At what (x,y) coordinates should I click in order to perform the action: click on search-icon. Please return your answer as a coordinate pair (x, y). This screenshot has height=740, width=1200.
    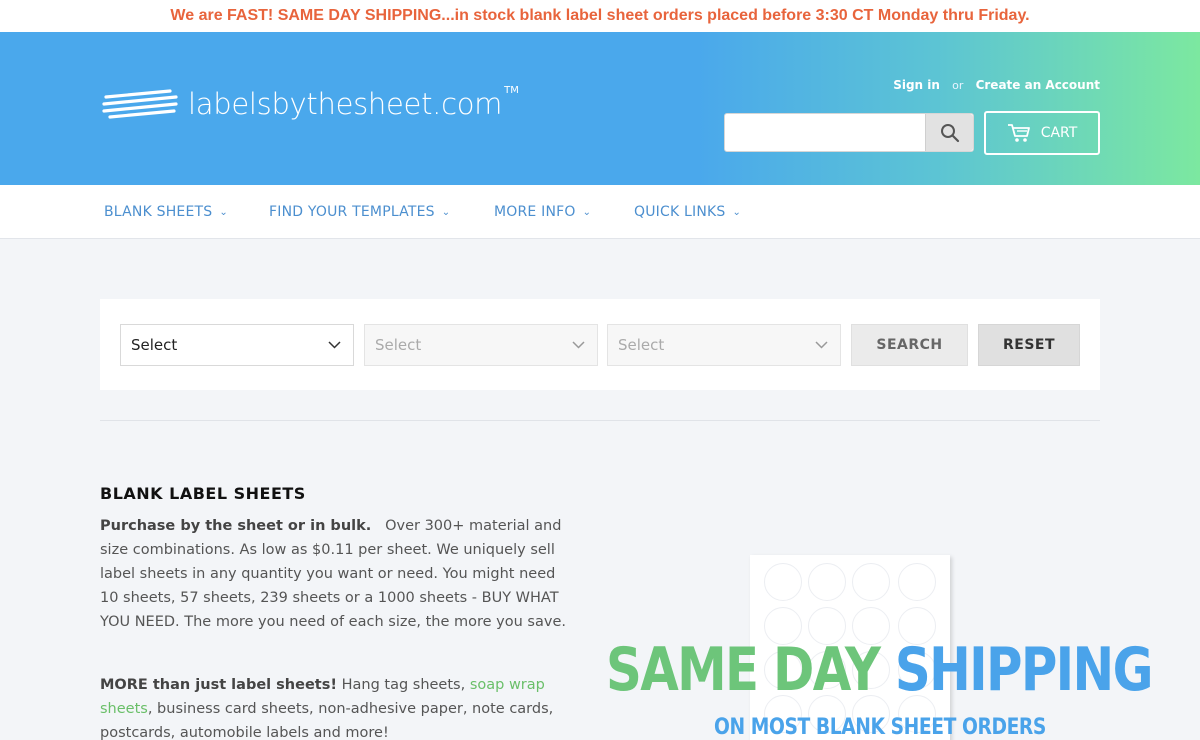
    Looking at the image, I should click on (949, 132).